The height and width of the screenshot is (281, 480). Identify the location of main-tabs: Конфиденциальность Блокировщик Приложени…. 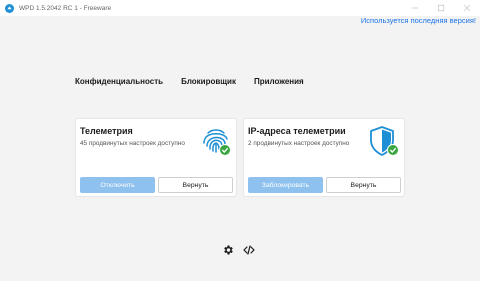
(198, 81).